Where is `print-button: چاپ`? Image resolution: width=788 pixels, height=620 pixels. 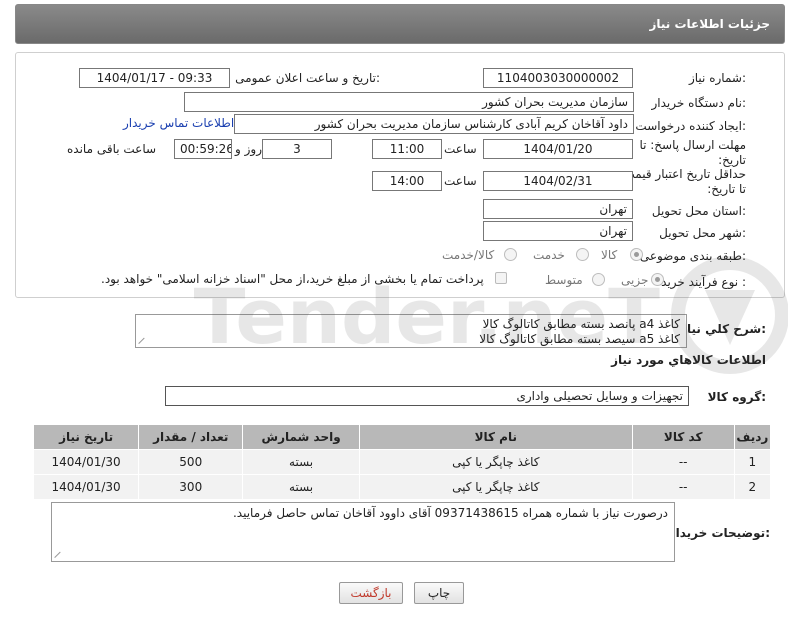 print-button: چاپ is located at coordinates (439, 593).